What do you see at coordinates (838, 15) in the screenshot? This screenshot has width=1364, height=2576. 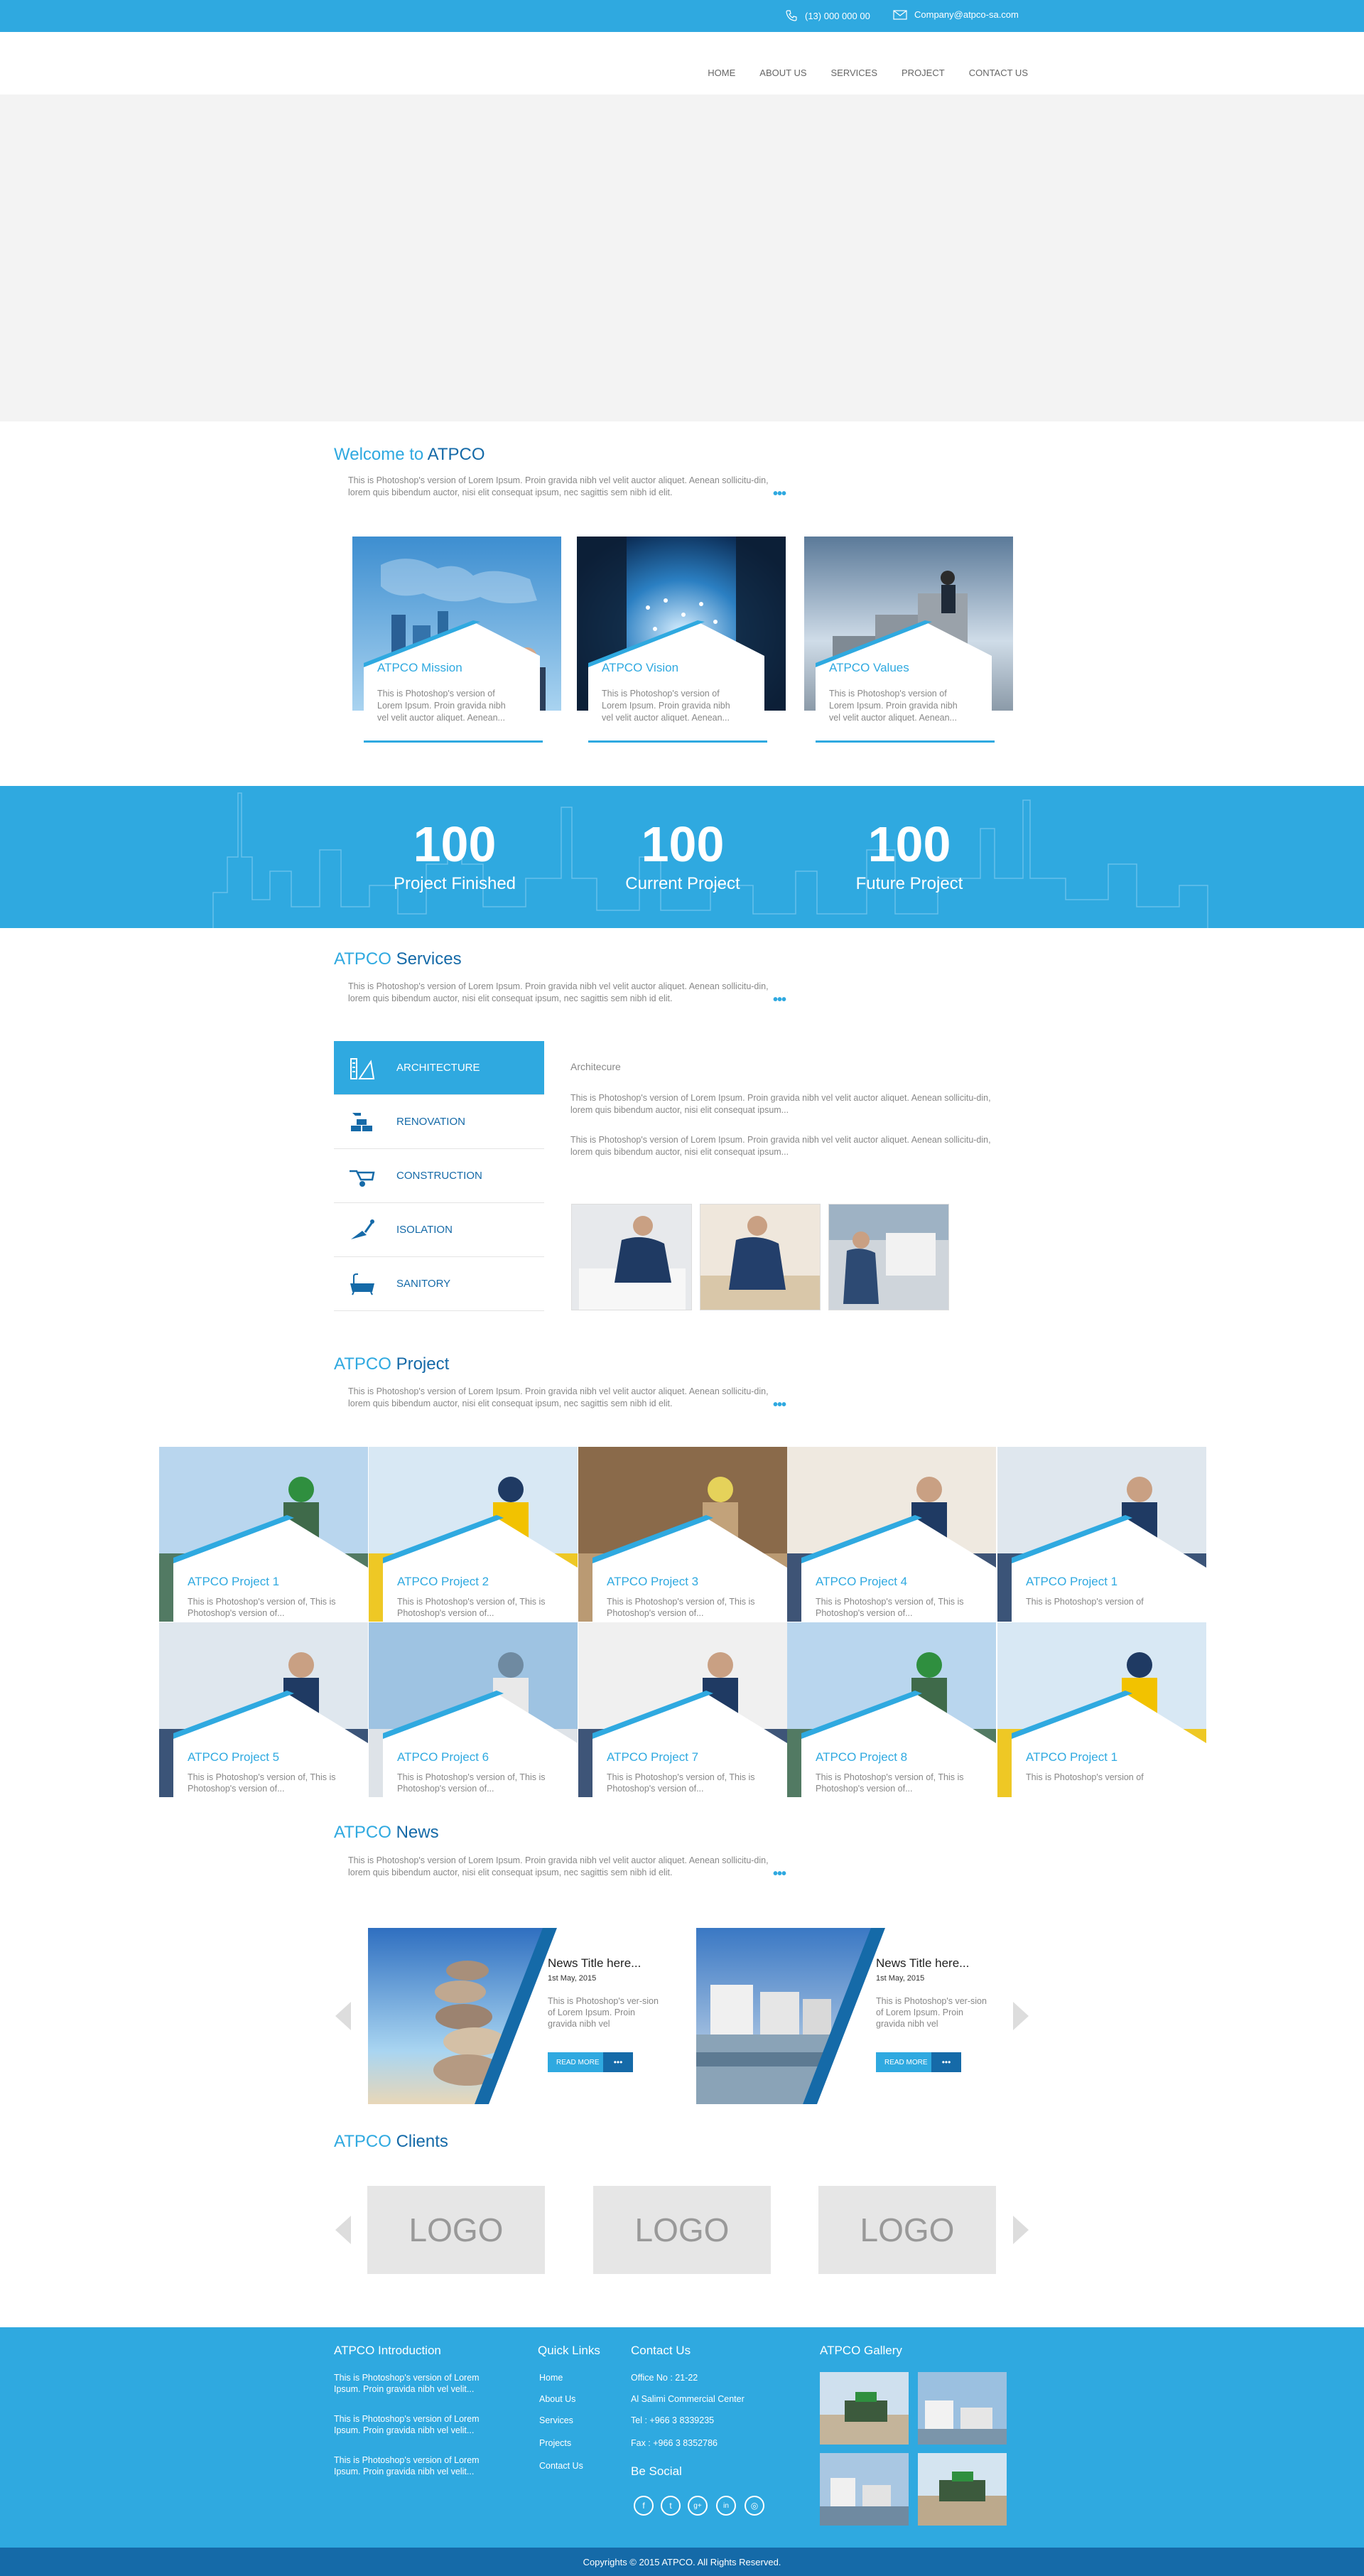 I see `phone-number: (13) 000 000 00` at bounding box center [838, 15].